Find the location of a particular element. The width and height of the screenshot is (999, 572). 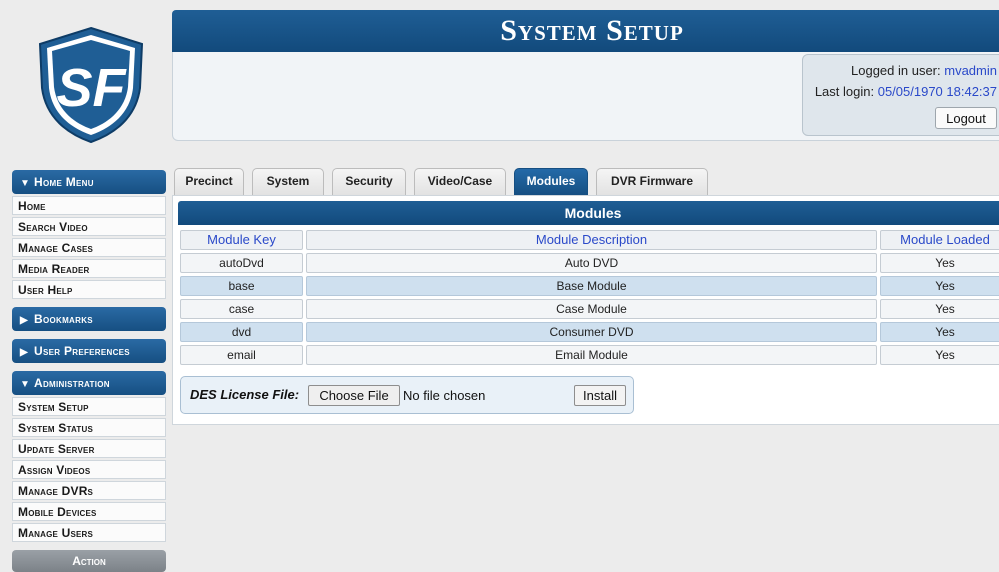

nav-system-setup: System Setup is located at coordinates (89, 406).